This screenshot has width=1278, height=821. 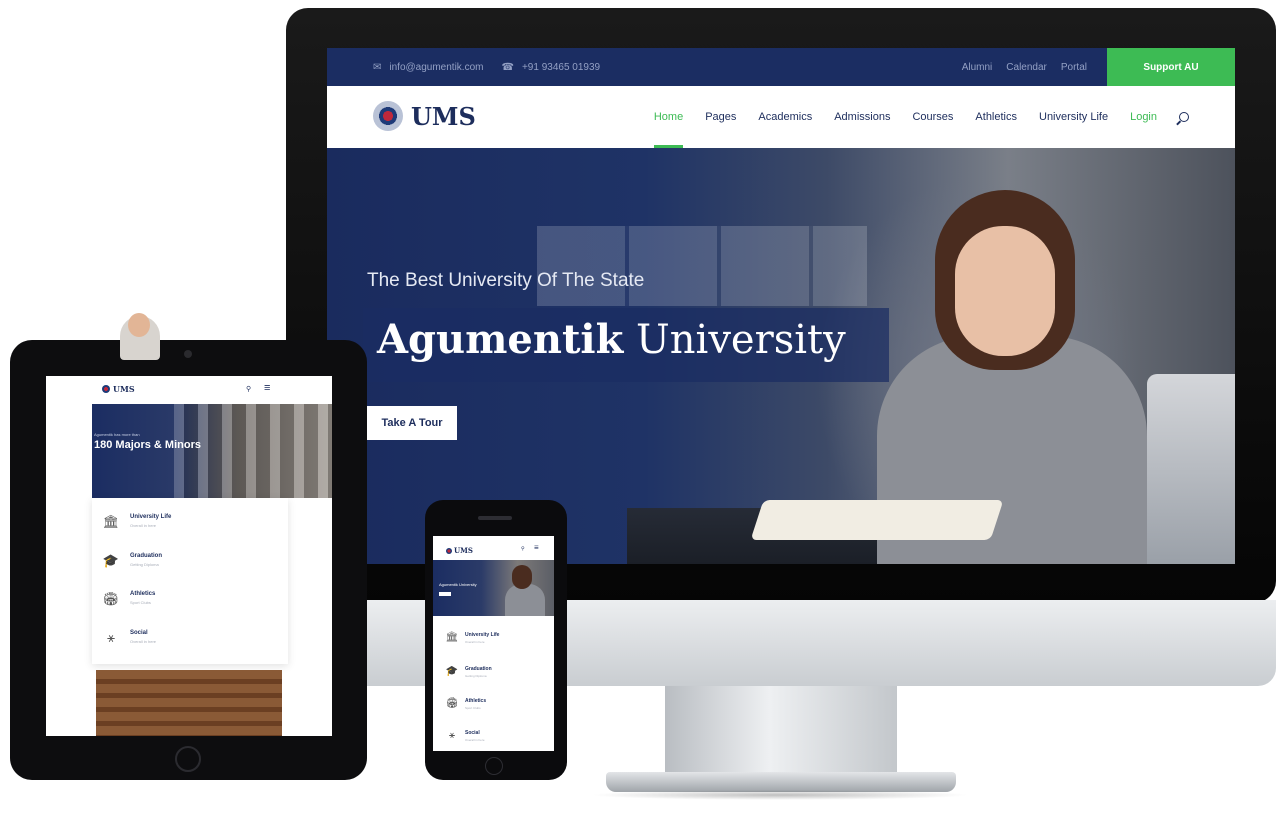 What do you see at coordinates (129, 599) in the screenshot?
I see `tablet-feature-athletics: 🏟 Athletics Sport Clubs` at bounding box center [129, 599].